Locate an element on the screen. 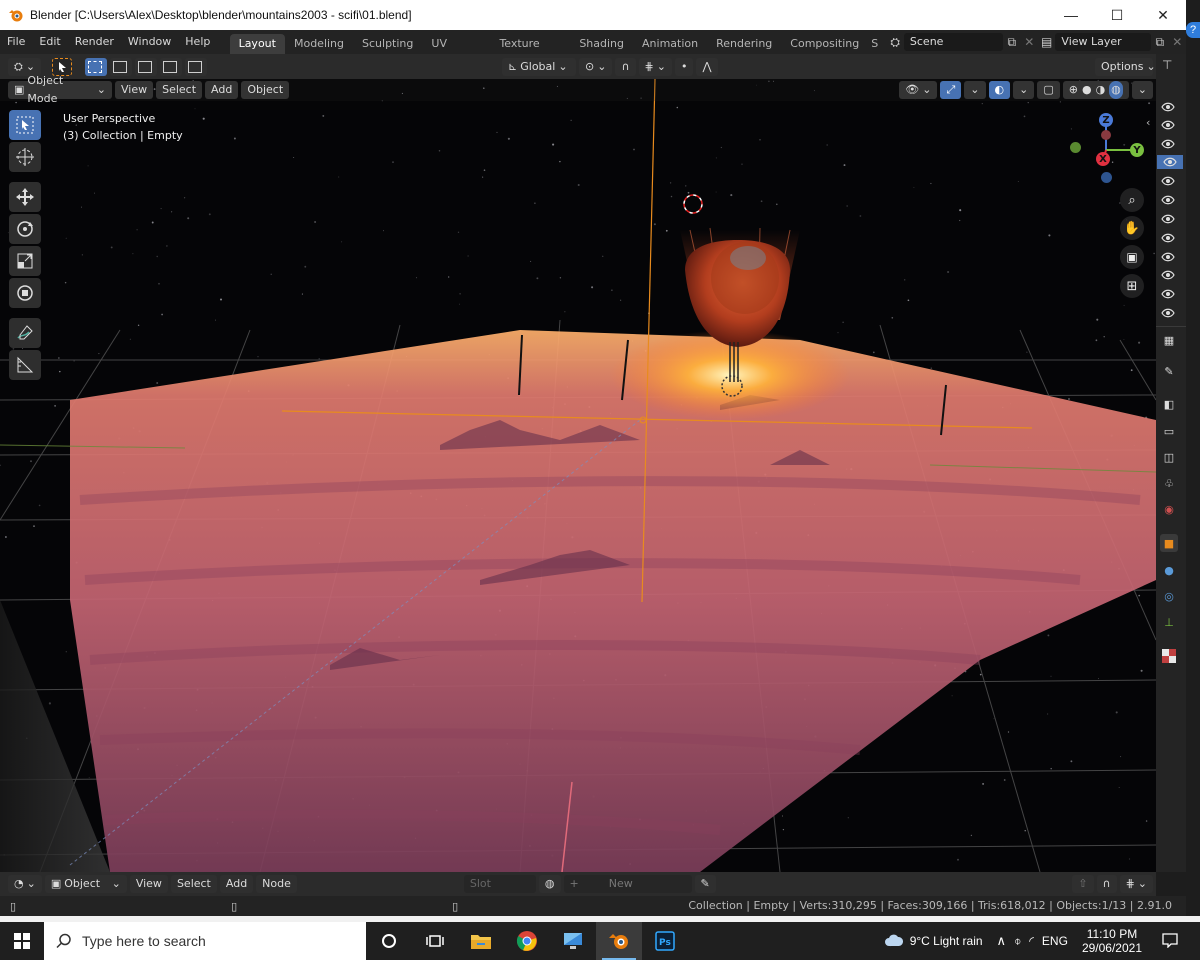 The width and height of the screenshot is (1200, 960). tab-shading: Shading is located at coordinates (601, 44).